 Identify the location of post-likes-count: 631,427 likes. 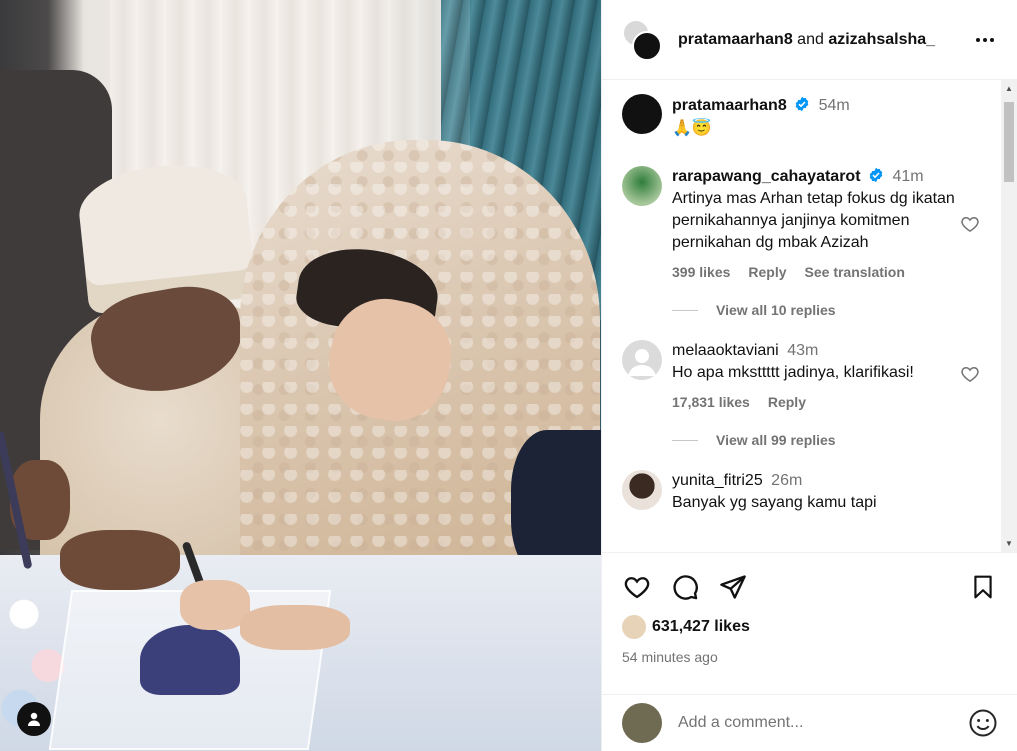
(701, 627).